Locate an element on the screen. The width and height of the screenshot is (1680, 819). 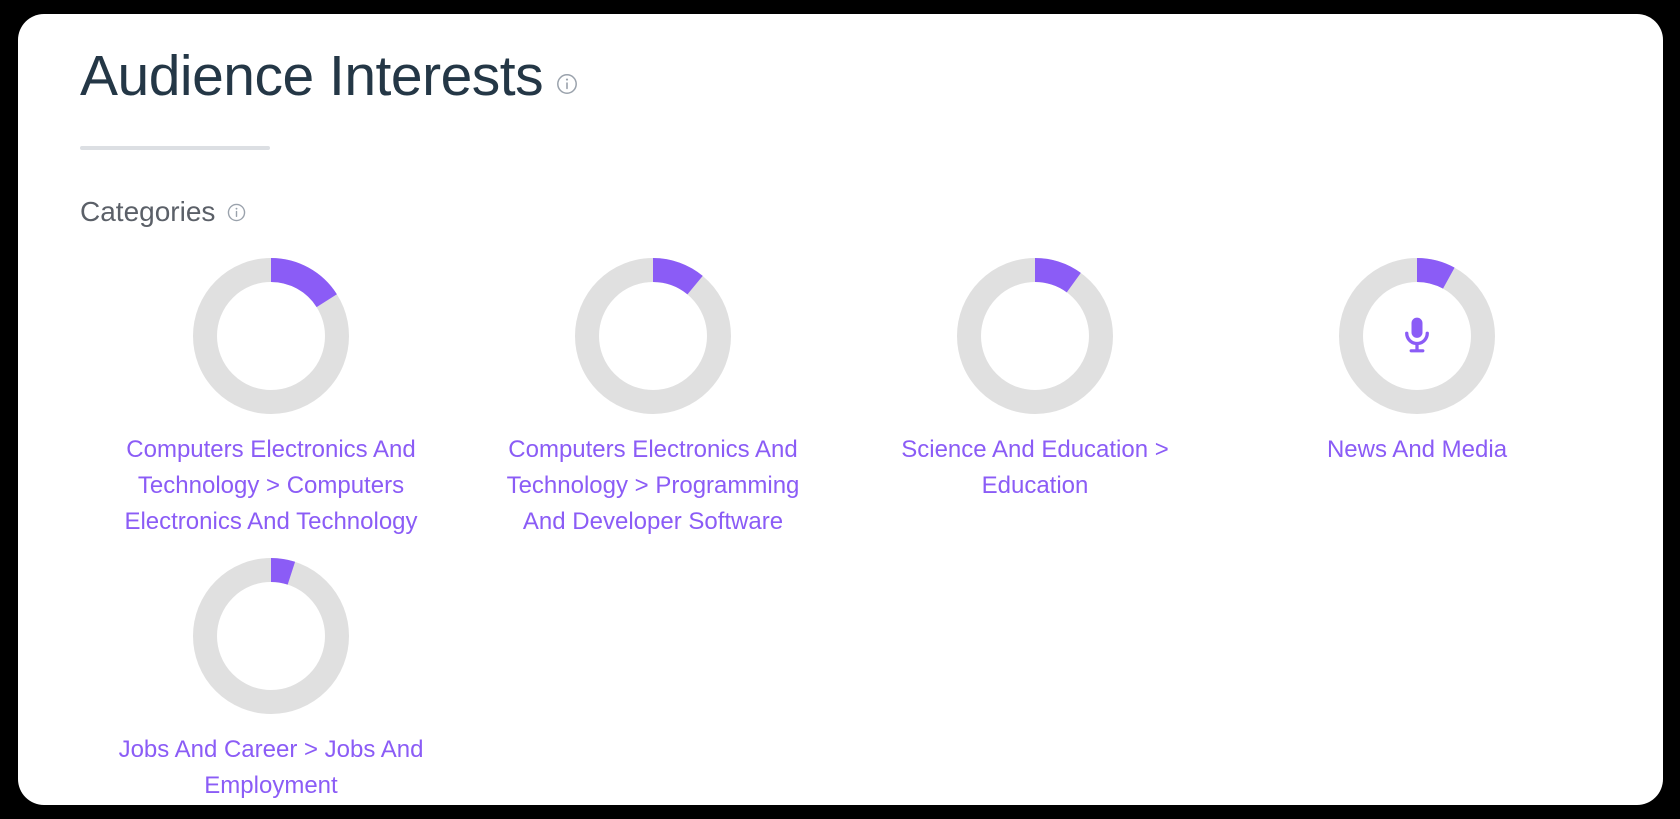
category-donut-cell: Science And Education > Education is located at coordinates (1035, 398).